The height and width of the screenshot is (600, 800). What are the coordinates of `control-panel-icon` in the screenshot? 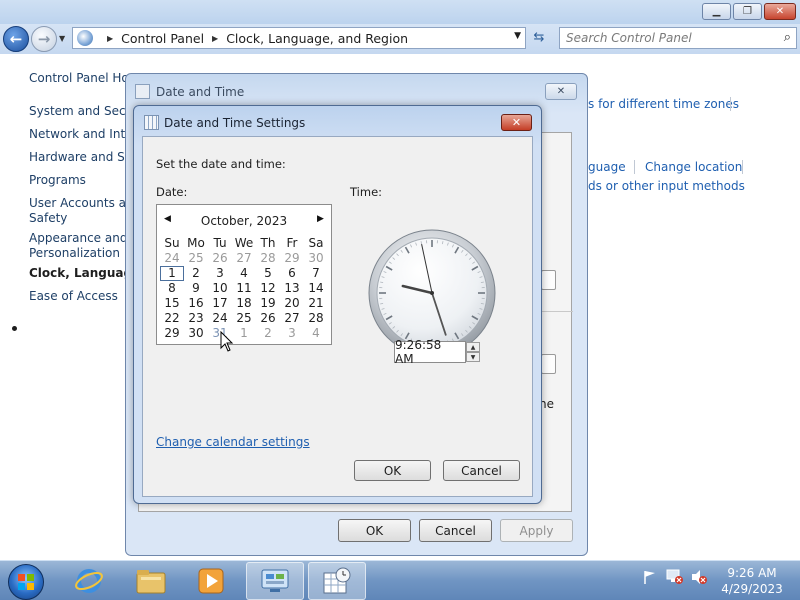 It's located at (275, 581).